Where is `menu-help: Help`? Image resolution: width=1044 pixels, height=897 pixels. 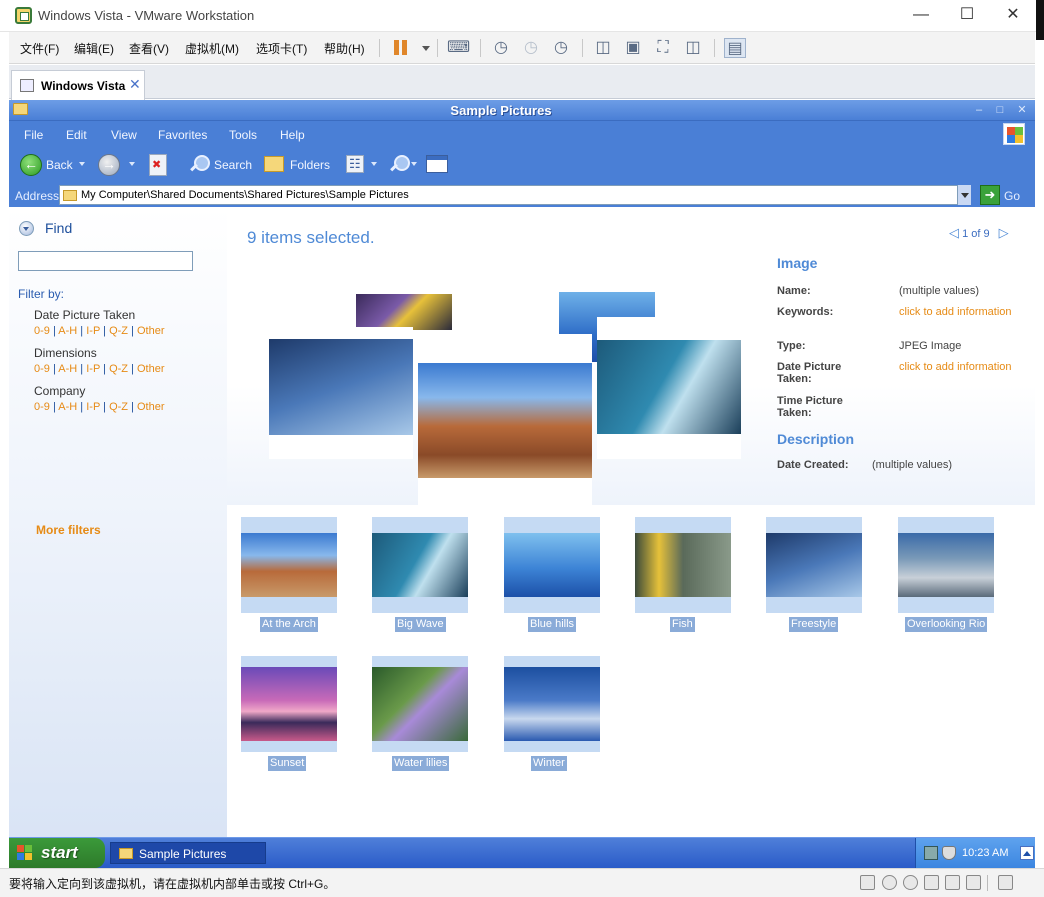 menu-help: Help is located at coordinates (292, 135).